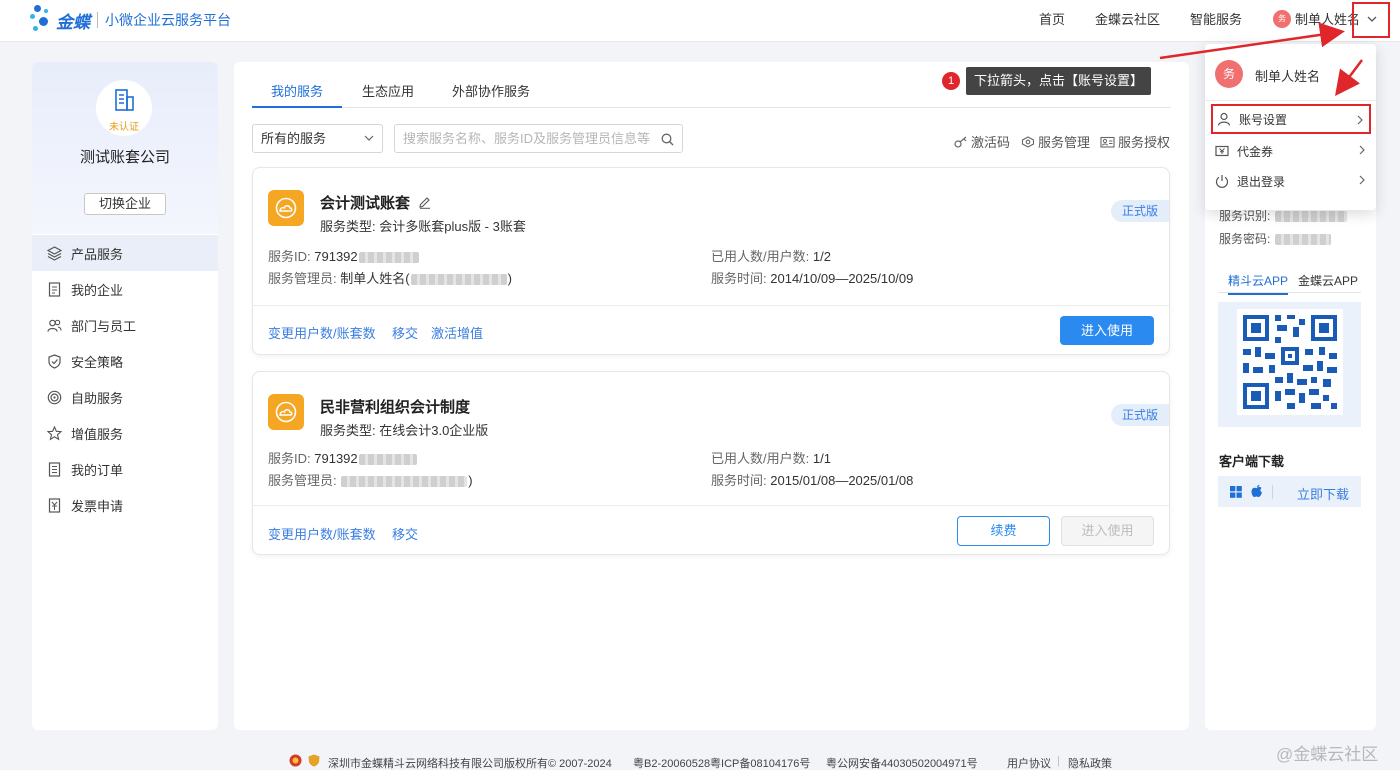 This screenshot has height=770, width=1400. Describe the element at coordinates (812, 480) in the screenshot. I see `service-time: 服务时间: 2015/01/08—2025/01/08` at that location.